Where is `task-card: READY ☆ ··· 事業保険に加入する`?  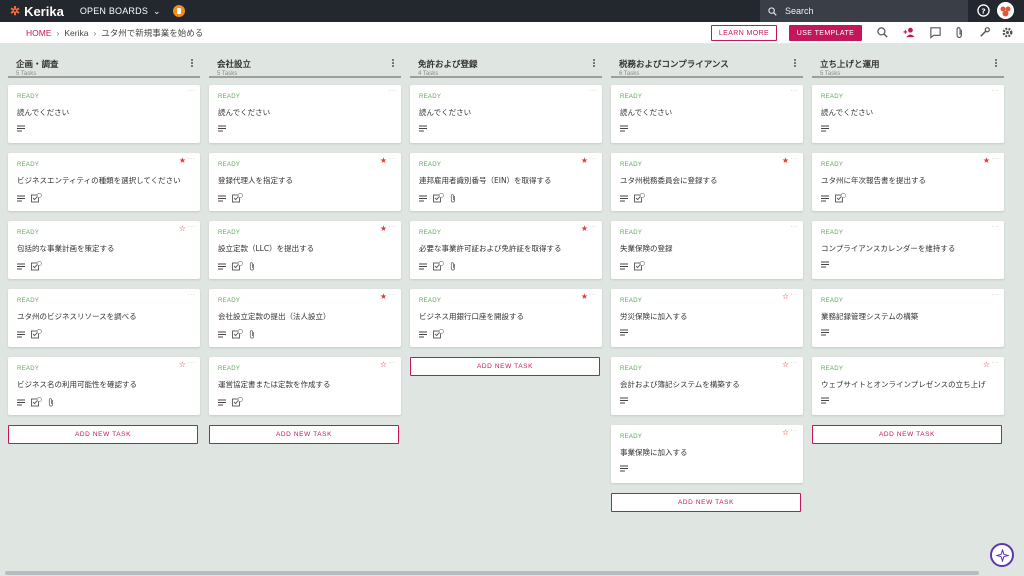
task-card: READY ☆ ··· 事業保険に加入する is located at coordinates (707, 454).